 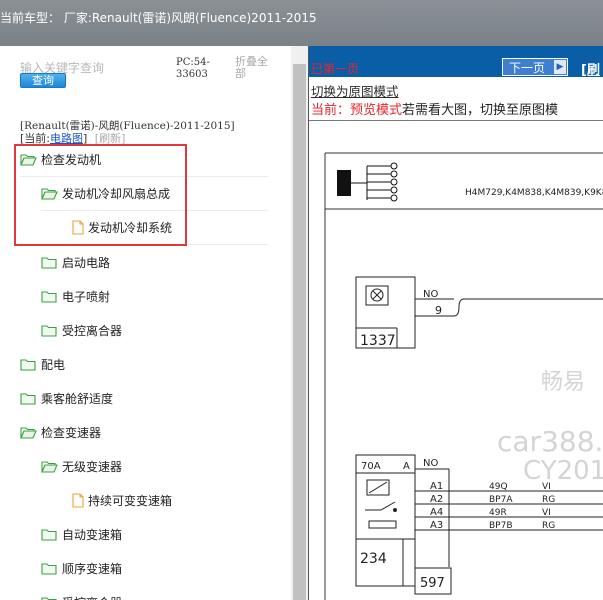 What do you see at coordinates (509, 506) in the screenshot?
I see `wire-harness: A1 49Q VIA2 BP7A RGA4 49R VIA3 BP7B RG` at bounding box center [509, 506].